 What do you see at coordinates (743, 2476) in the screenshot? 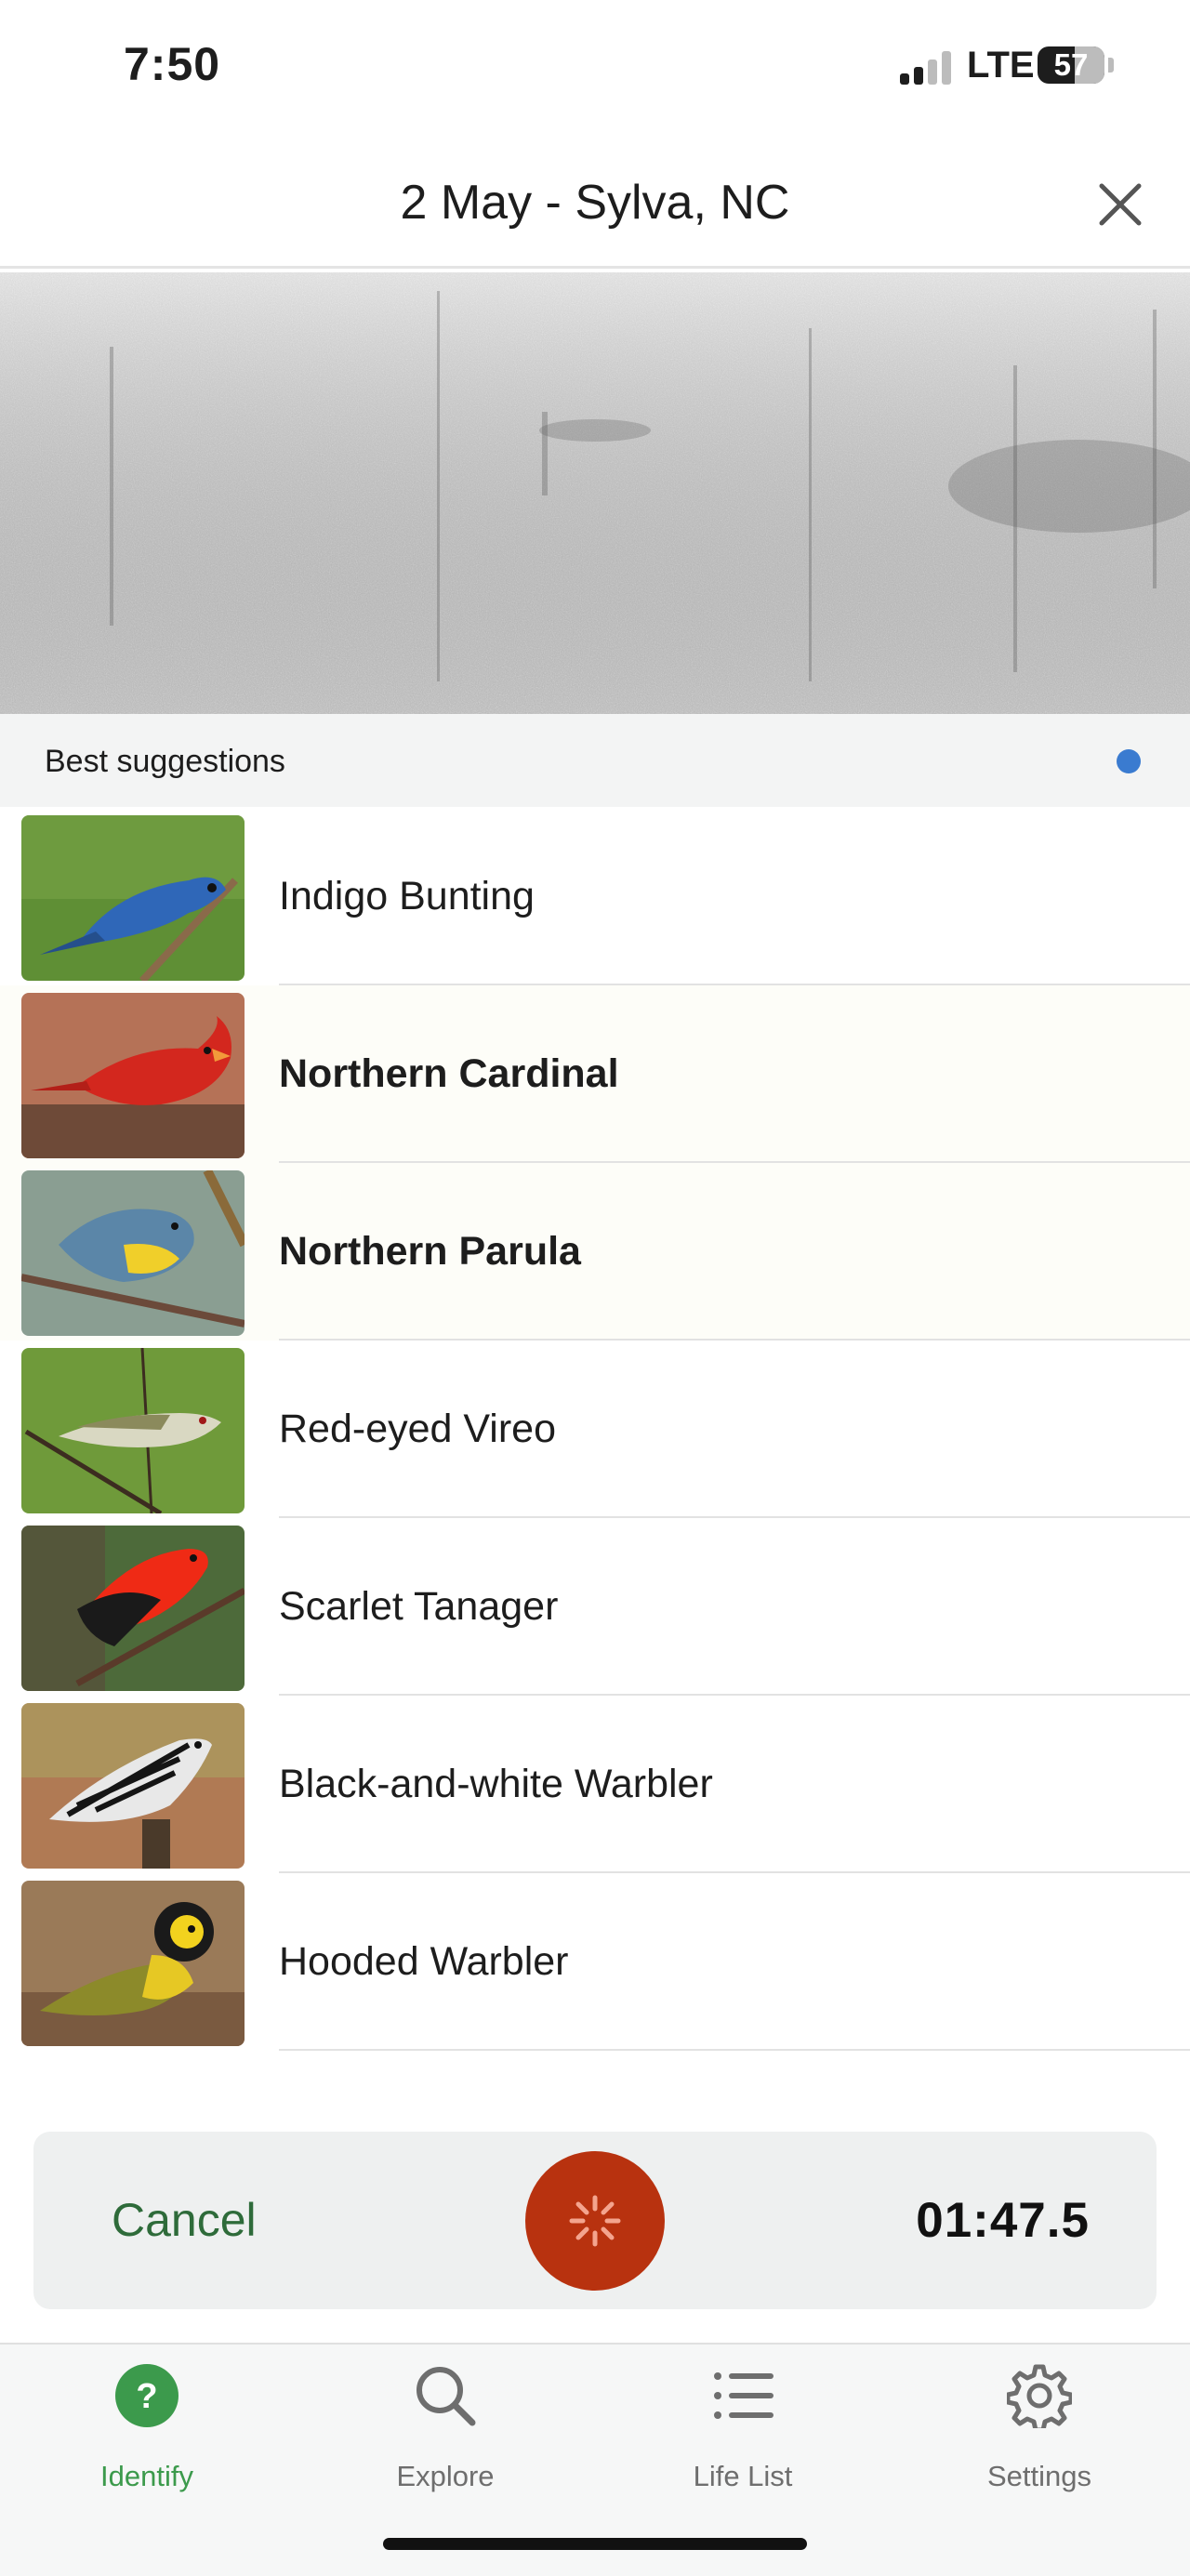
I see `tab-label: Life List` at bounding box center [743, 2476].